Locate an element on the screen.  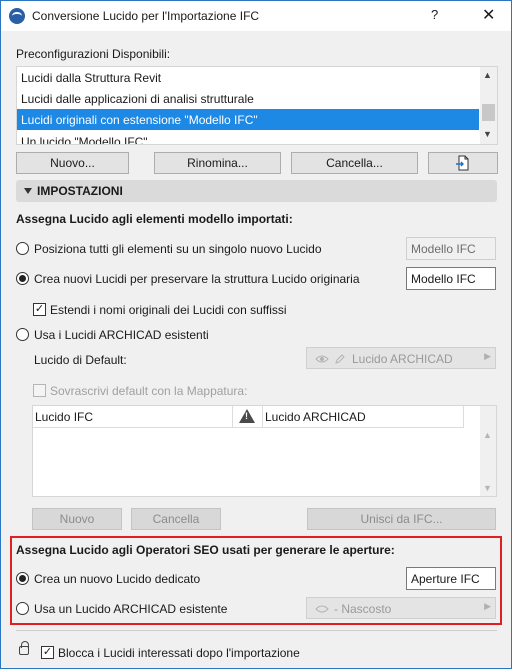
preserve-structure-field: Modello IFC is located at coordinates (451, 278).